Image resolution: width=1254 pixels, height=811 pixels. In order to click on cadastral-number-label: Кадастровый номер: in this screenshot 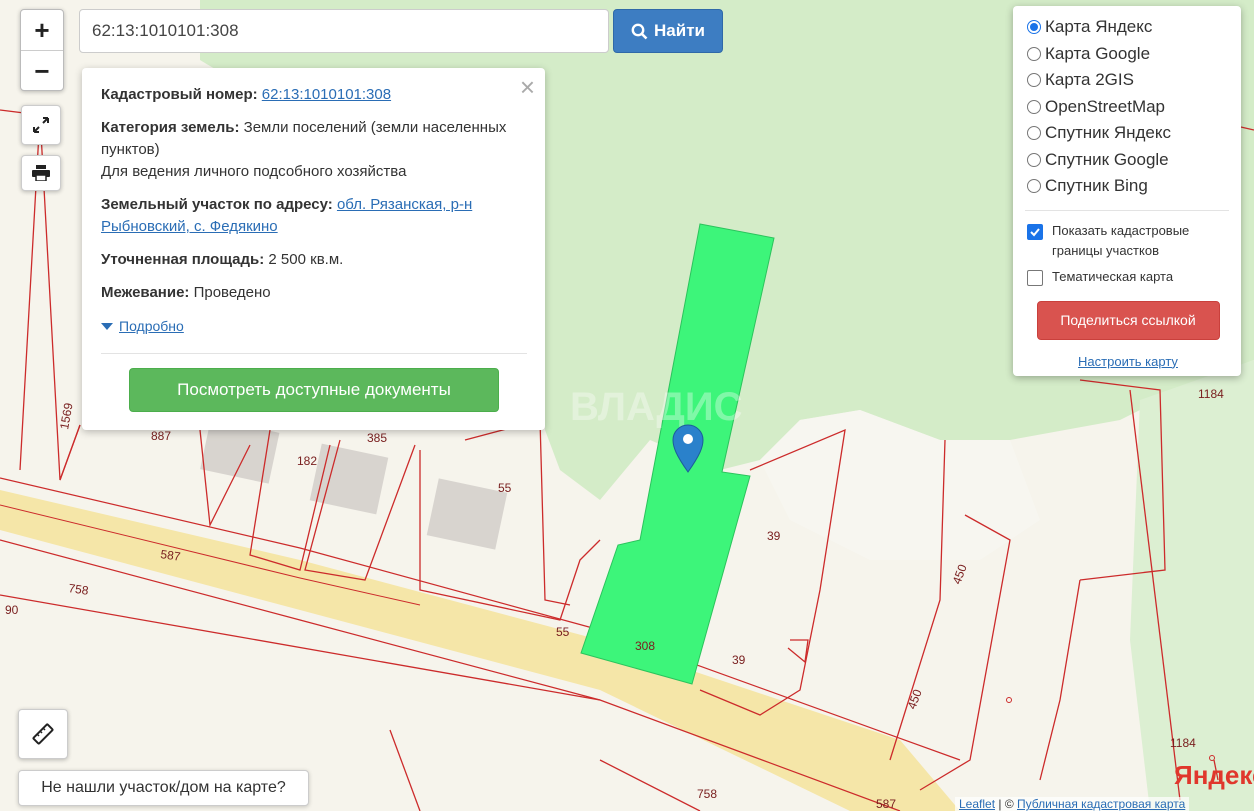, I will do `click(179, 94)`.